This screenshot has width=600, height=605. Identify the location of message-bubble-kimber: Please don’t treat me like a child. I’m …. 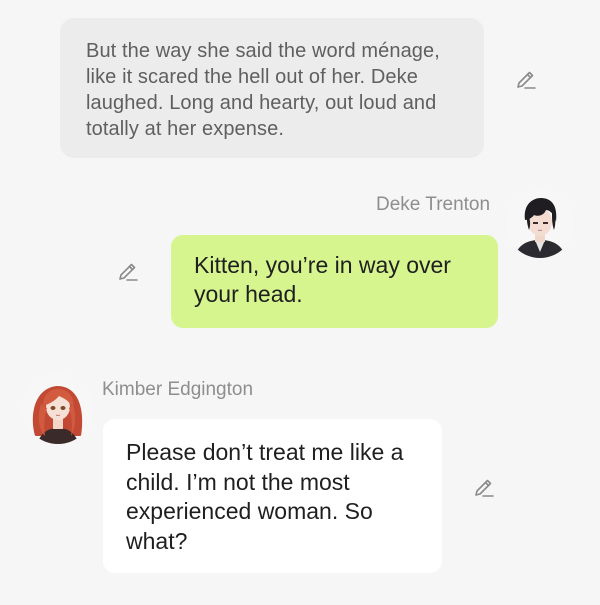
(272, 496).